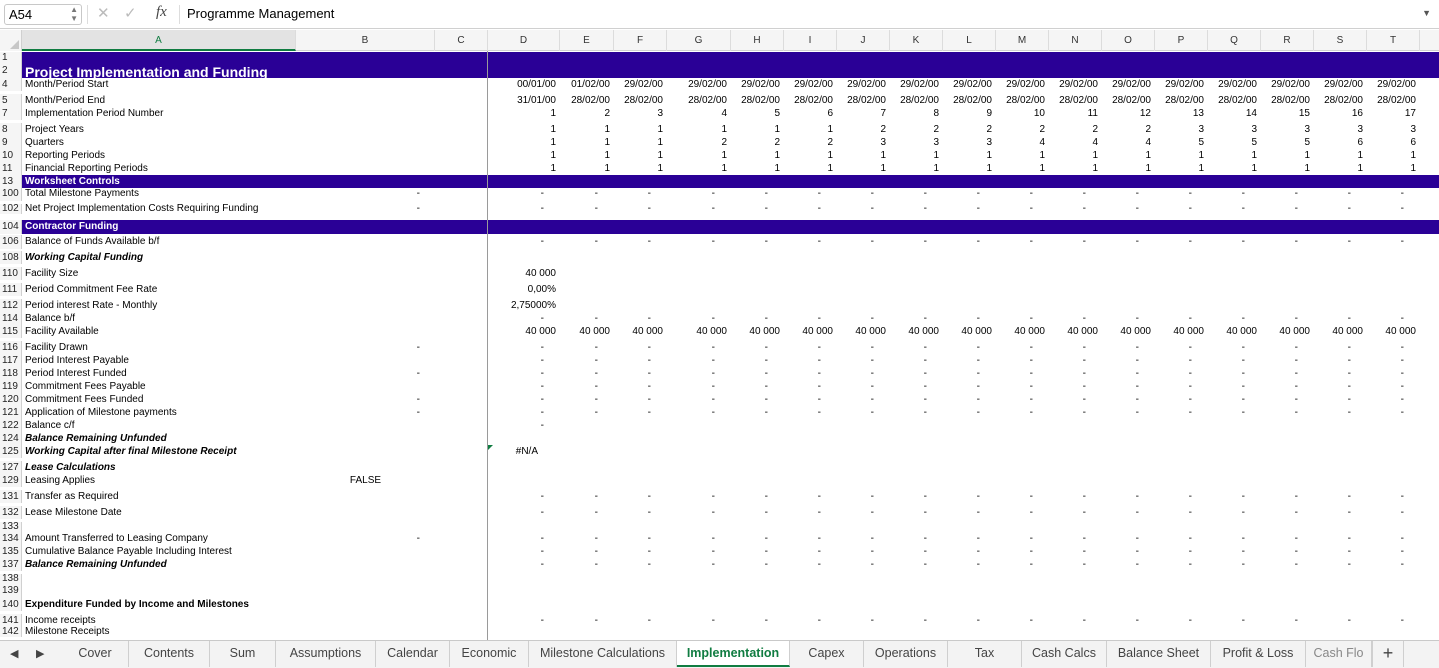 This screenshot has width=1439, height=668. What do you see at coordinates (11, 209) in the screenshot?
I see `row-number: 102` at bounding box center [11, 209].